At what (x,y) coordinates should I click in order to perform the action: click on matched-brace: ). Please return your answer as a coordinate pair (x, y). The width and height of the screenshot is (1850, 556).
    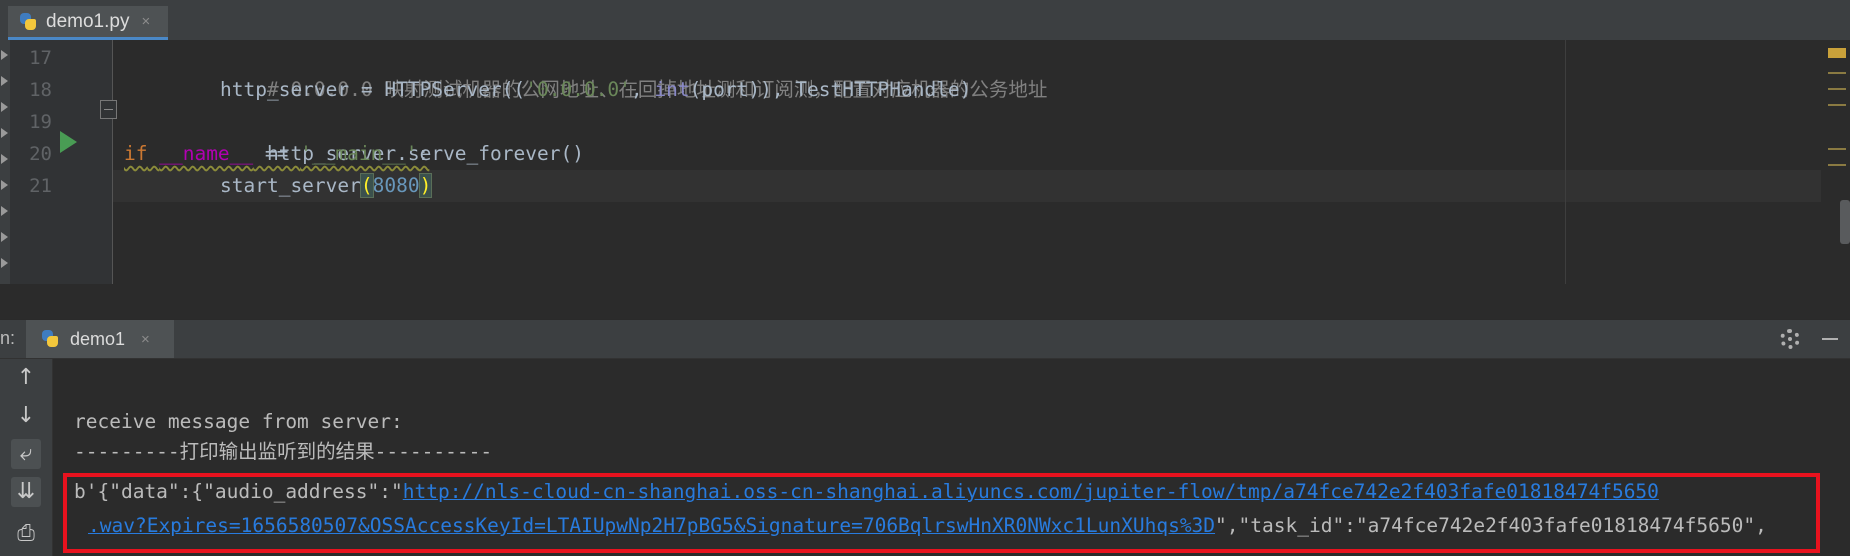
    Looking at the image, I should click on (425, 185).